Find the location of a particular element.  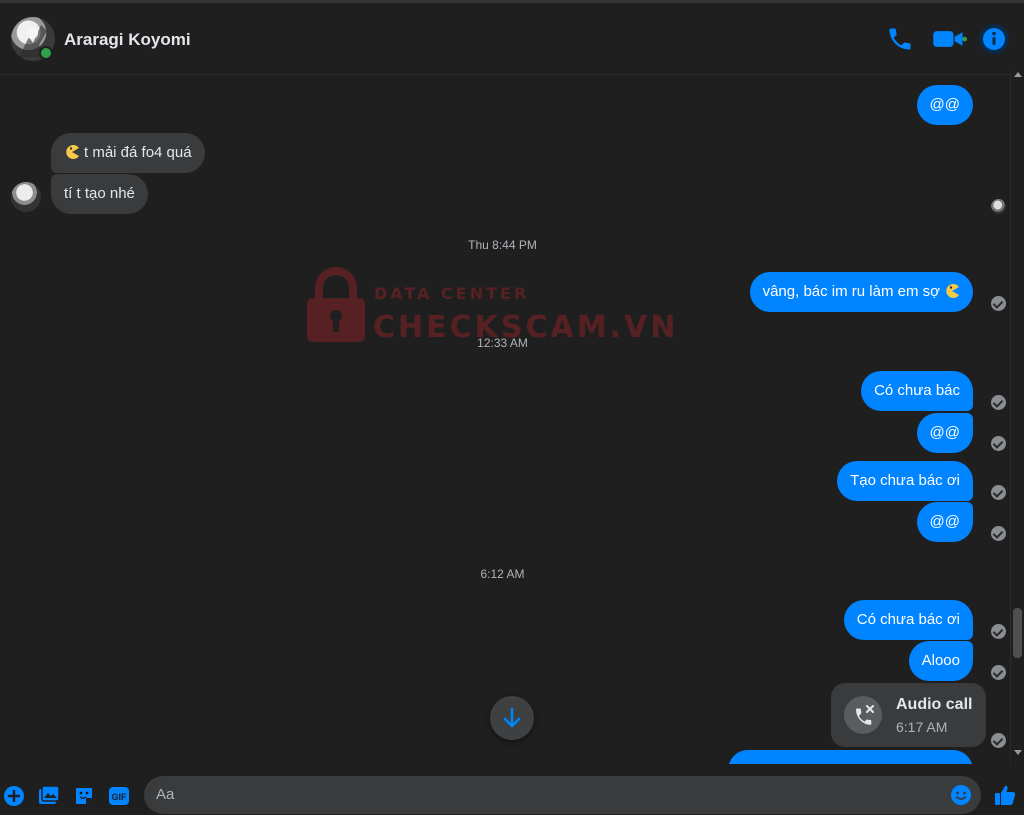

timestamp: Thu 8:44 PM is located at coordinates (502, 245).